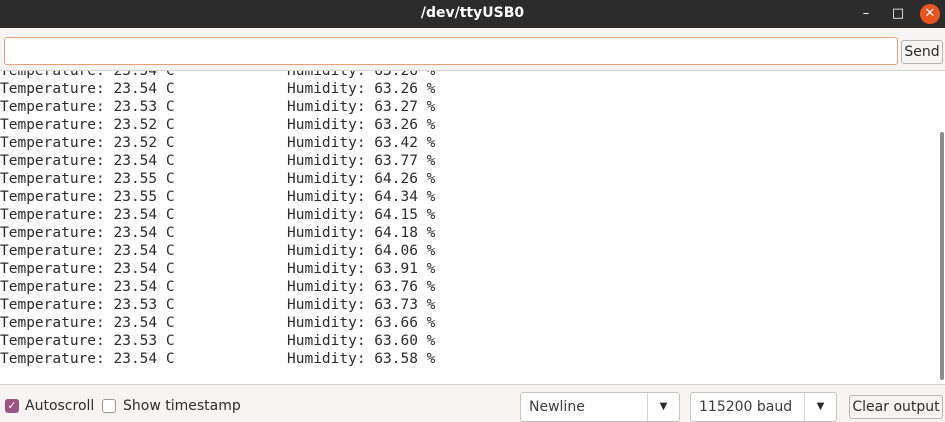 This screenshot has height=422, width=945. I want to click on output-line: Temperature: 23.52 C Humidity: 63.26 %, so click(300, 125).